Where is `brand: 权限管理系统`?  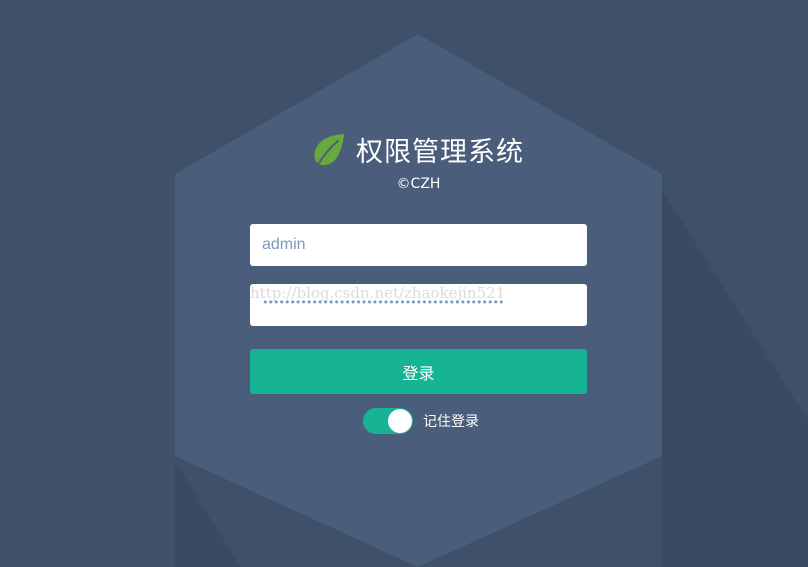 brand: 权限管理系统 is located at coordinates (417, 149).